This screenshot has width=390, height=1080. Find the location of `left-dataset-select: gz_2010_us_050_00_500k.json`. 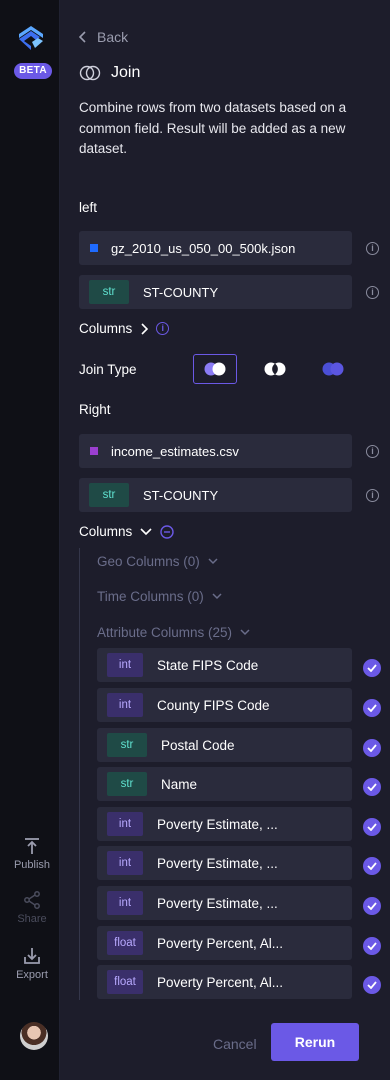

left-dataset-select: gz_2010_us_050_00_500k.json is located at coordinates (215, 248).